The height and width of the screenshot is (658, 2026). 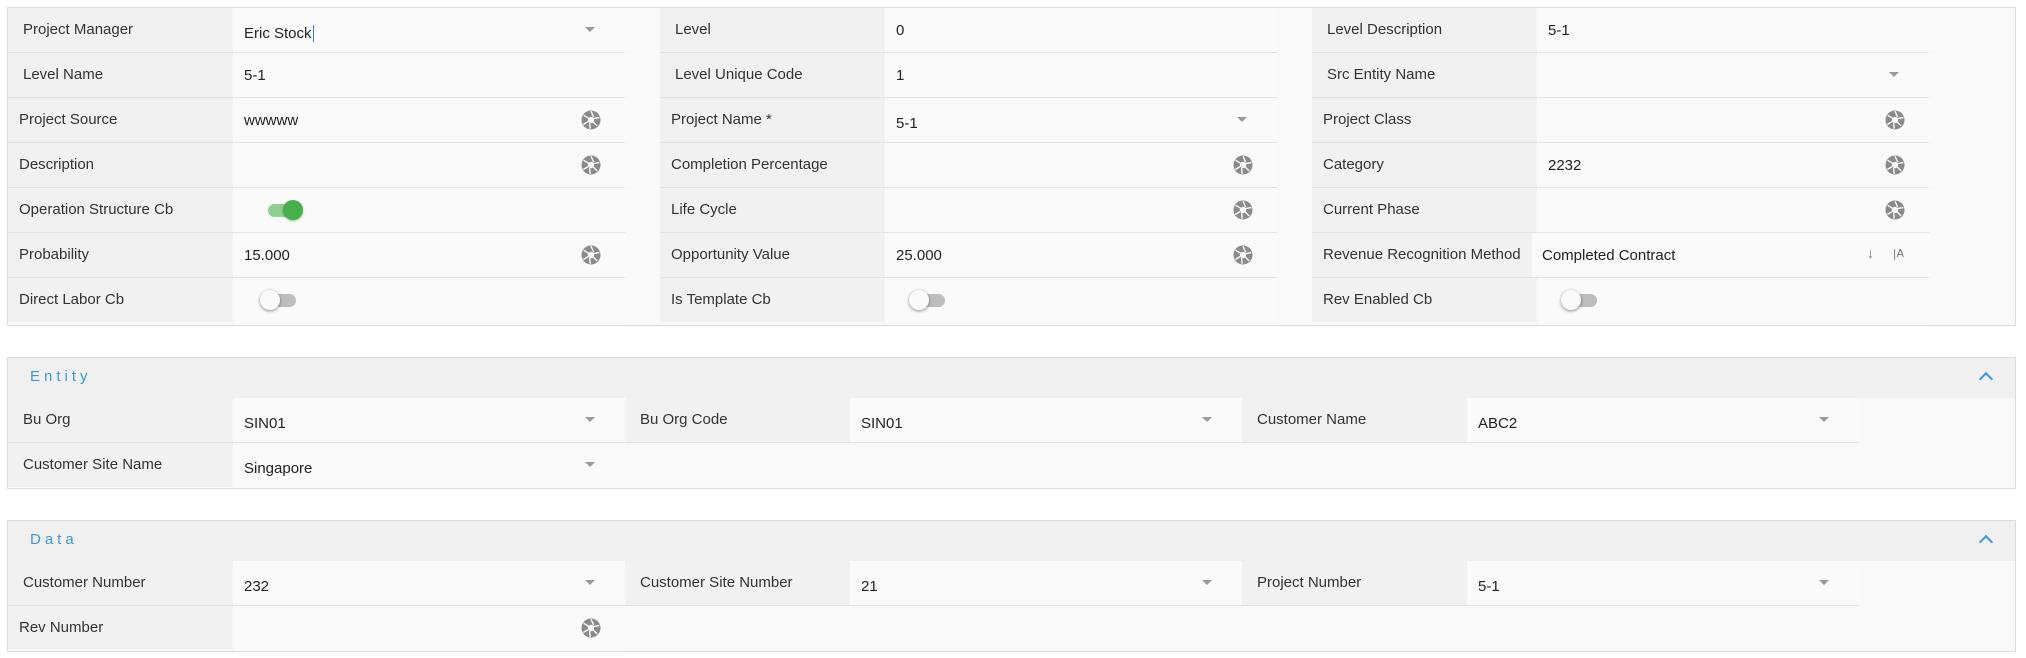 I want to click on description-input, so click(x=429, y=165).